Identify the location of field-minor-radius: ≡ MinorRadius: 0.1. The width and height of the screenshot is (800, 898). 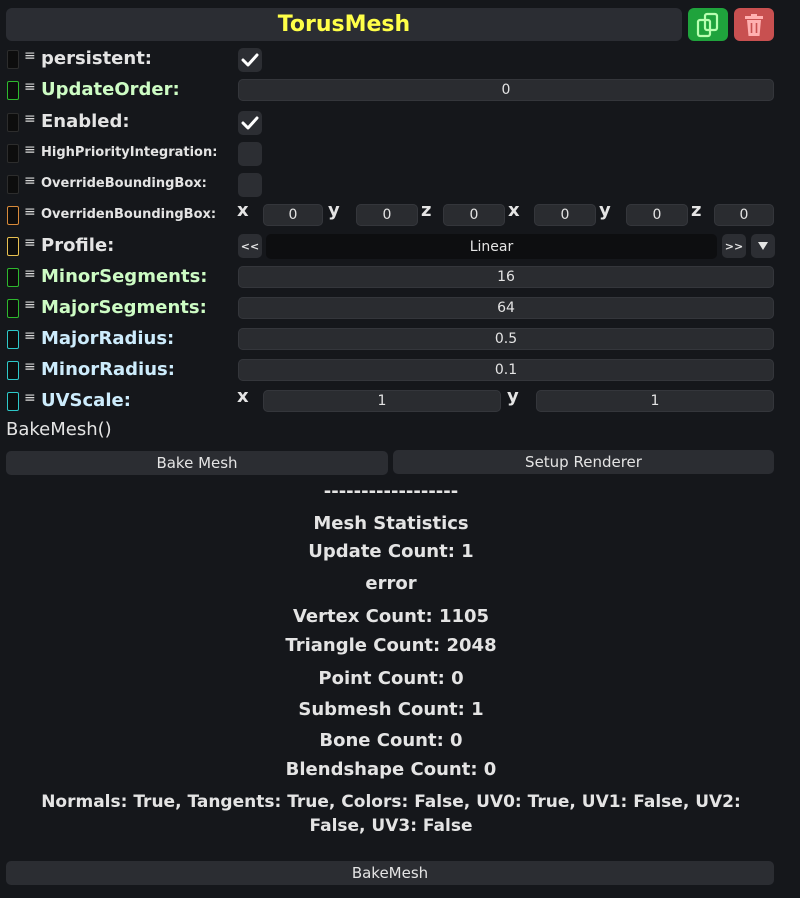
(400, 370).